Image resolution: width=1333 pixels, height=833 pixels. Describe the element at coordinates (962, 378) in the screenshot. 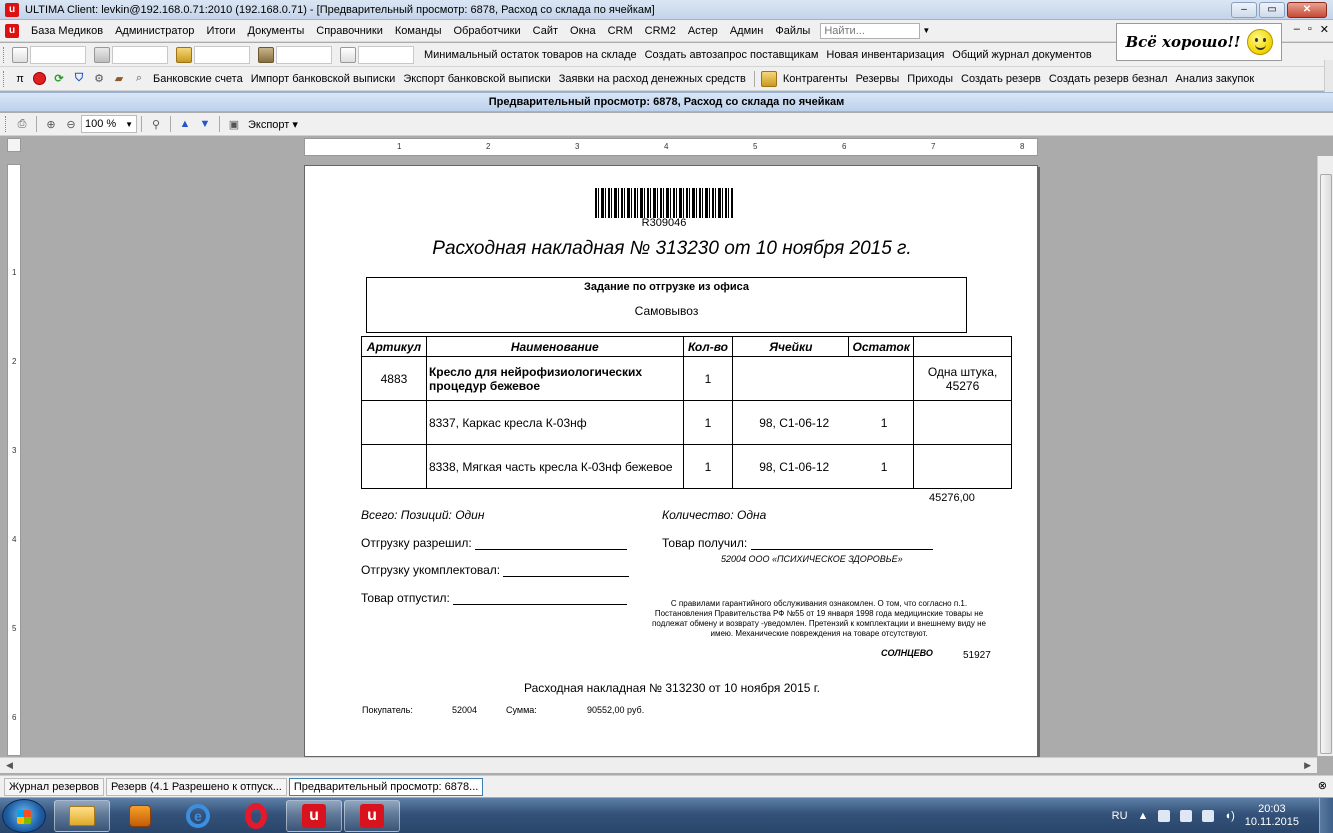

I see `cell-price: Одна штука, 45276` at that location.